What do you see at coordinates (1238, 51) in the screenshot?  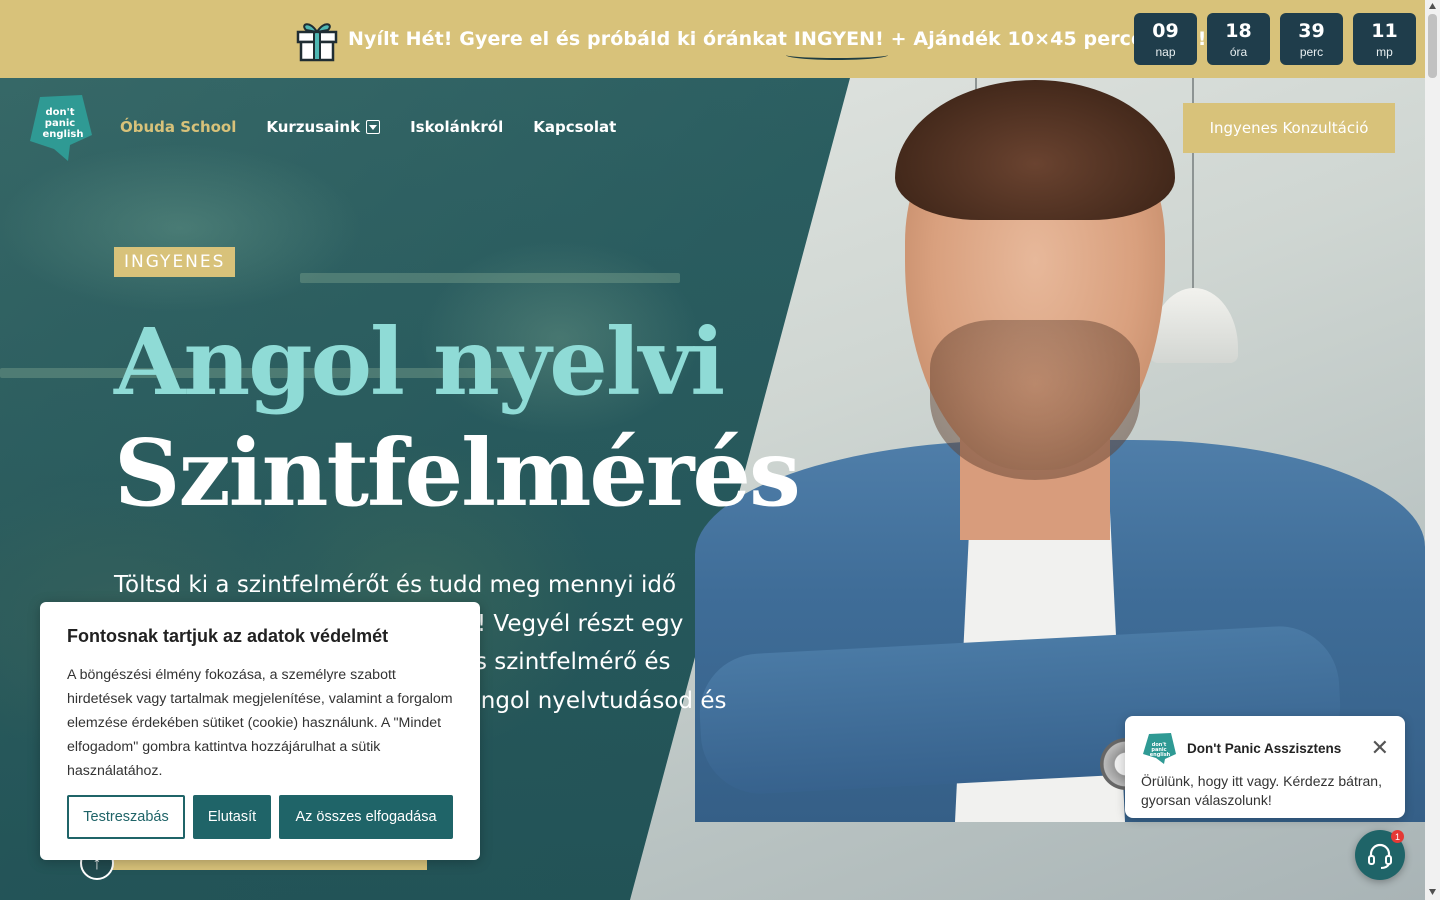 I see `countdown-unit: óra` at bounding box center [1238, 51].